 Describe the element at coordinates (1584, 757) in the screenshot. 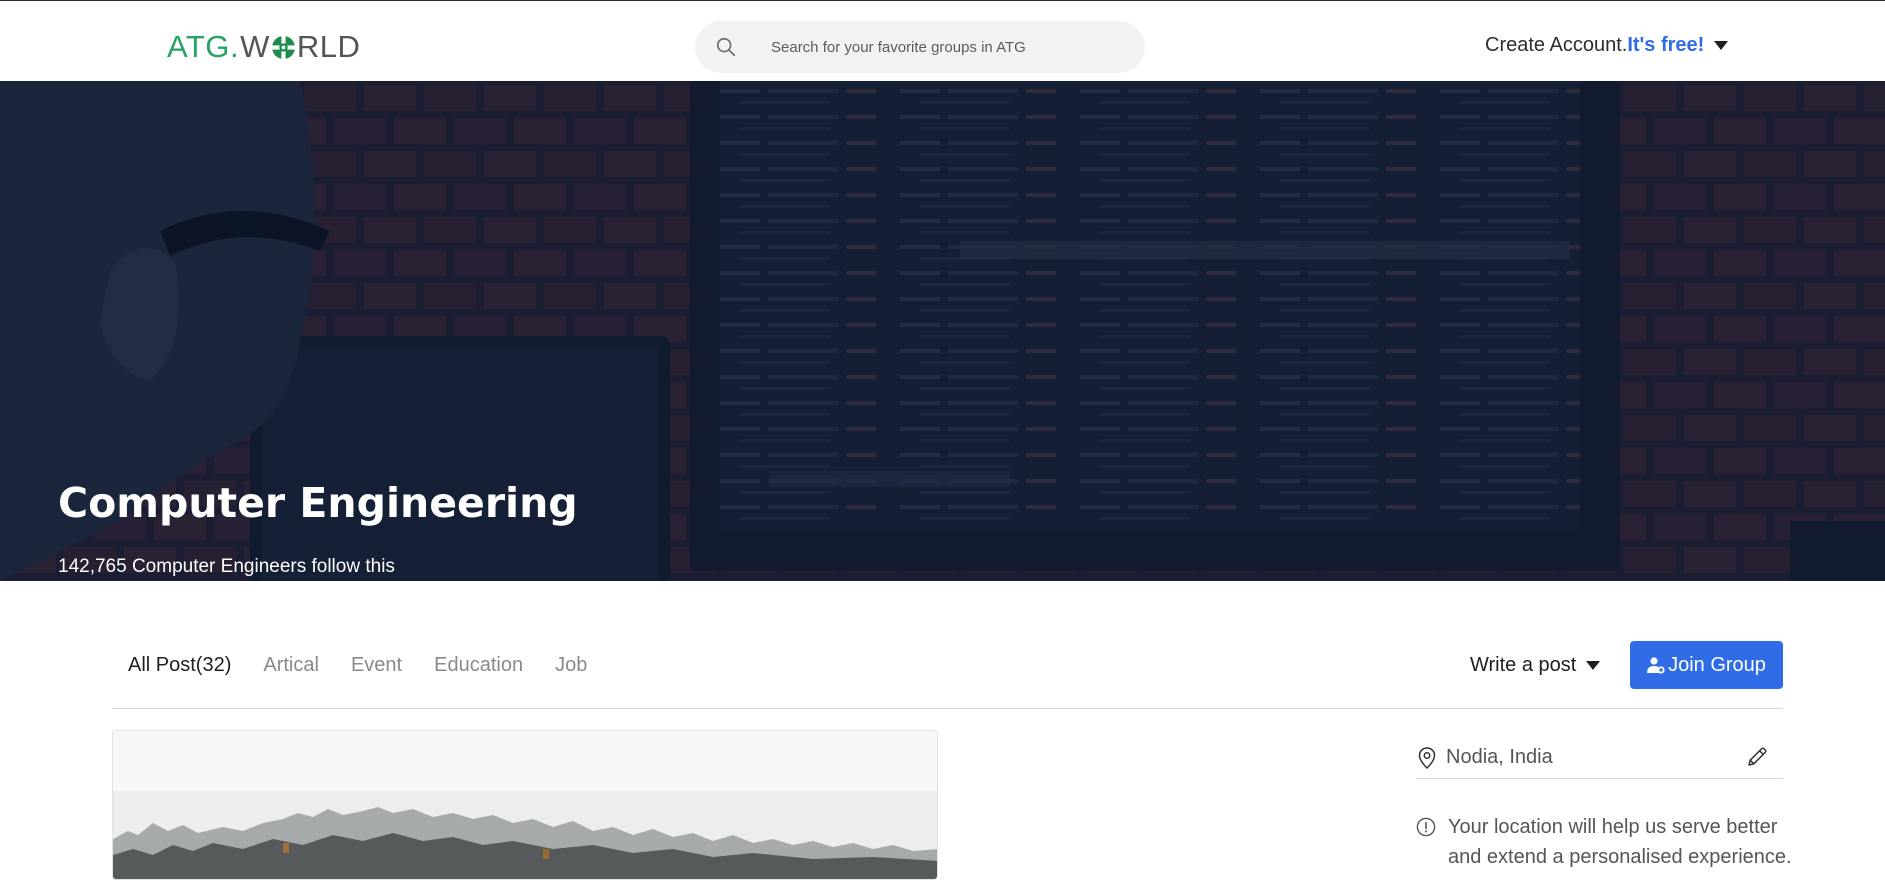

I see `location-input` at that location.